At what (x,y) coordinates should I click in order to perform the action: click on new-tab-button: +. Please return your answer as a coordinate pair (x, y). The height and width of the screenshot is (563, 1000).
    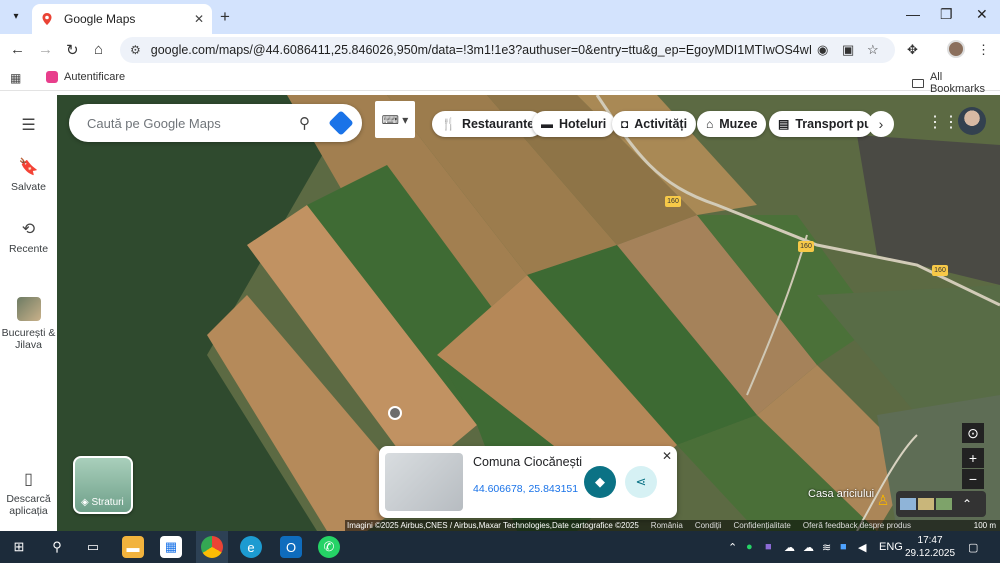
    Looking at the image, I should click on (225, 17).